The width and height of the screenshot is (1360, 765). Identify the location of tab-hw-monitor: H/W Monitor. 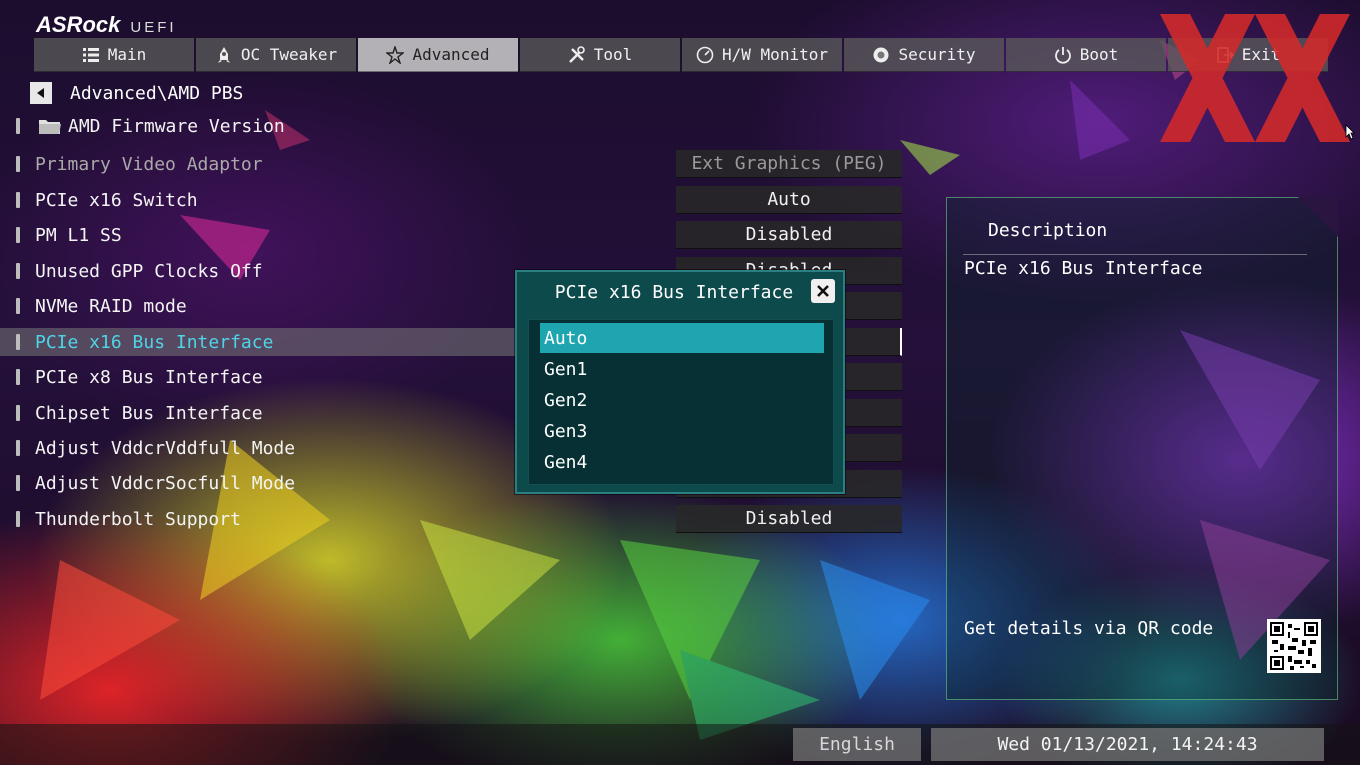
(762, 55).